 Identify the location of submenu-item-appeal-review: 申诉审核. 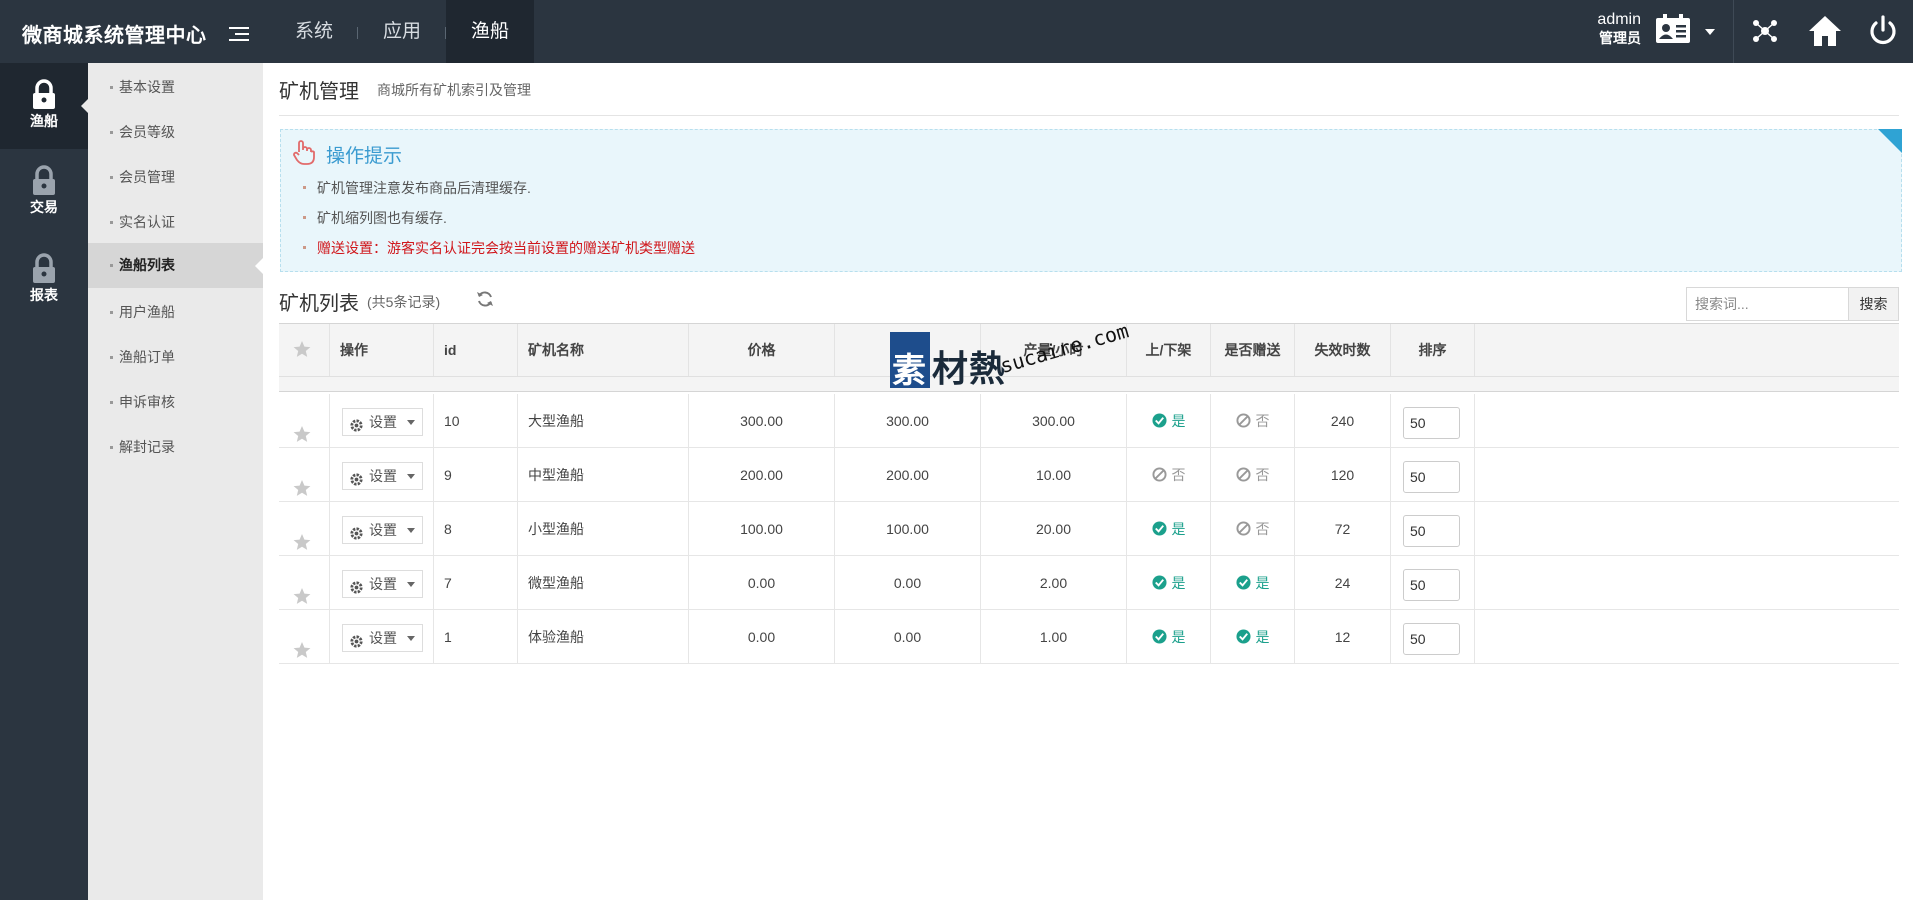
(175, 402).